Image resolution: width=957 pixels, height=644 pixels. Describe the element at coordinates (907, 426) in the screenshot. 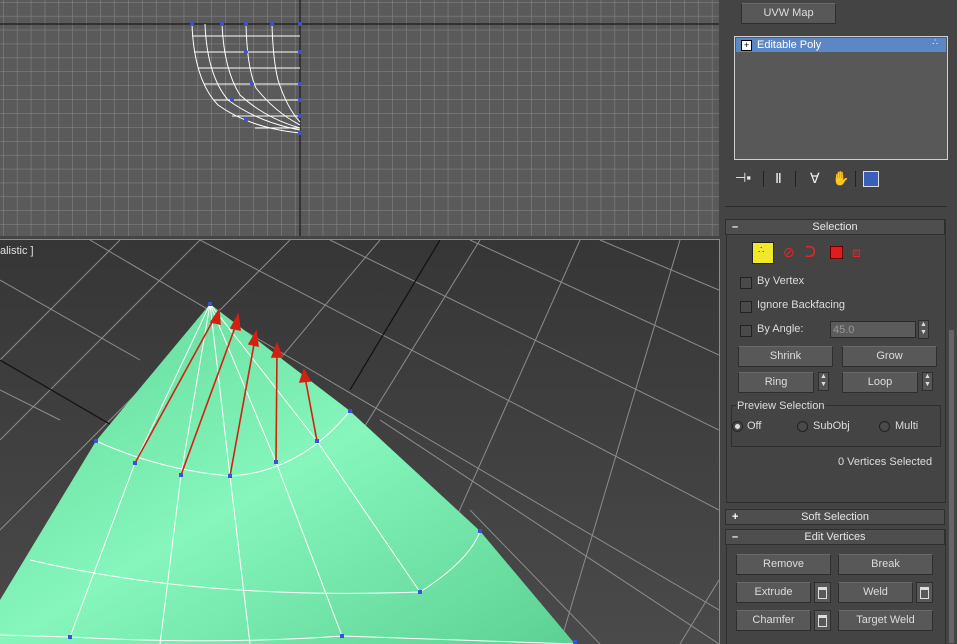

I see `preview-multi-label: Multi` at that location.